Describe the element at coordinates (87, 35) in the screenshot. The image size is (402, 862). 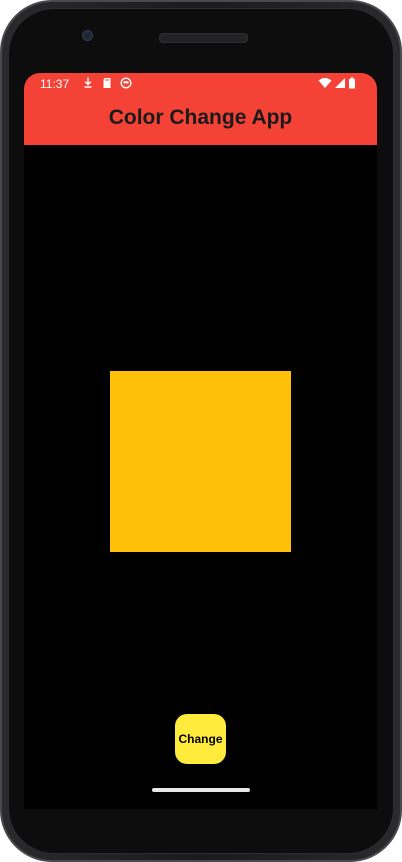
I see `front-camera` at that location.